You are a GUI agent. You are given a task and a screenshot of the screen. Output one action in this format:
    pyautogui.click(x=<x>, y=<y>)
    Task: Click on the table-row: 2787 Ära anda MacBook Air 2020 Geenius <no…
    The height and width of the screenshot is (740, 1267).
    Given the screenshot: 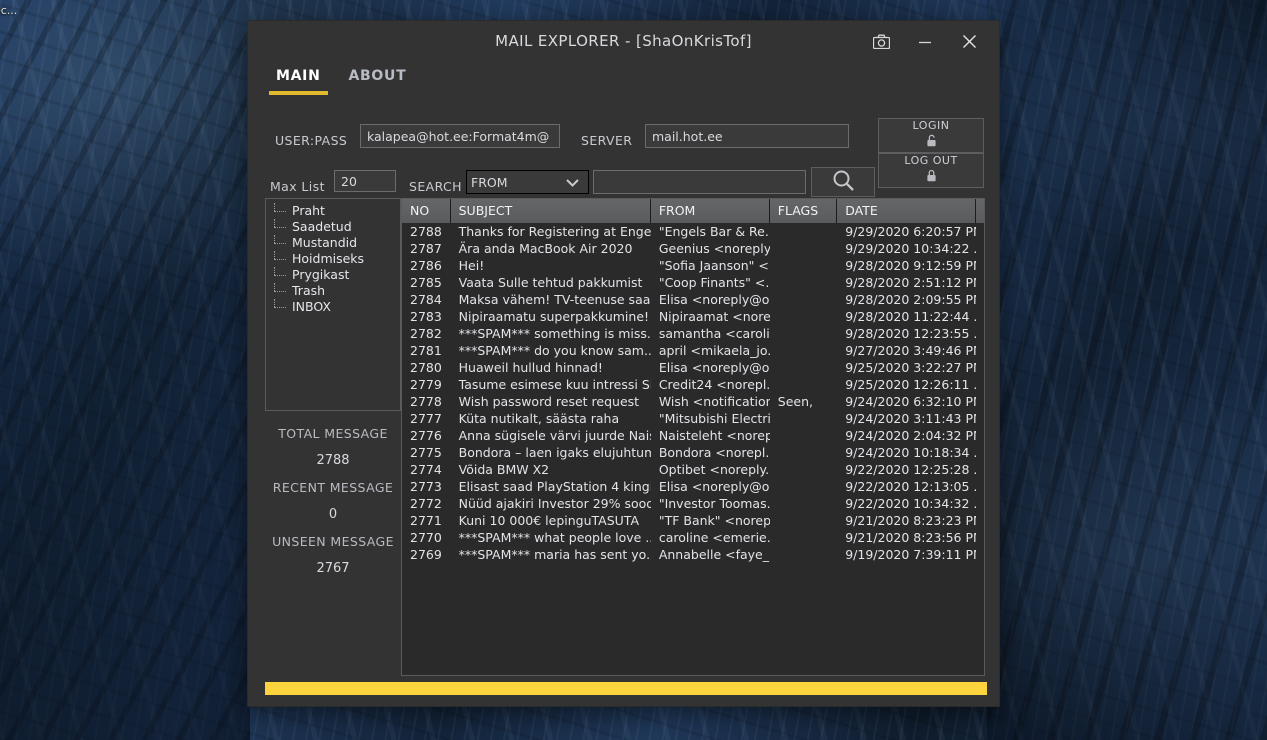 What is the action you would take?
    pyautogui.click(x=693, y=248)
    